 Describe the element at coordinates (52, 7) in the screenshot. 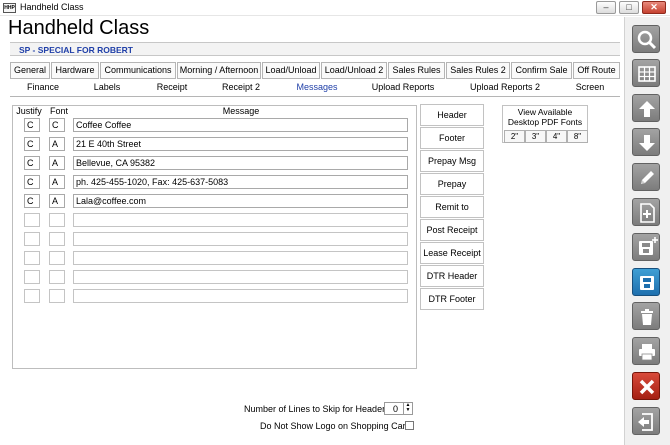

I see `window-title: Handheld Class` at that location.